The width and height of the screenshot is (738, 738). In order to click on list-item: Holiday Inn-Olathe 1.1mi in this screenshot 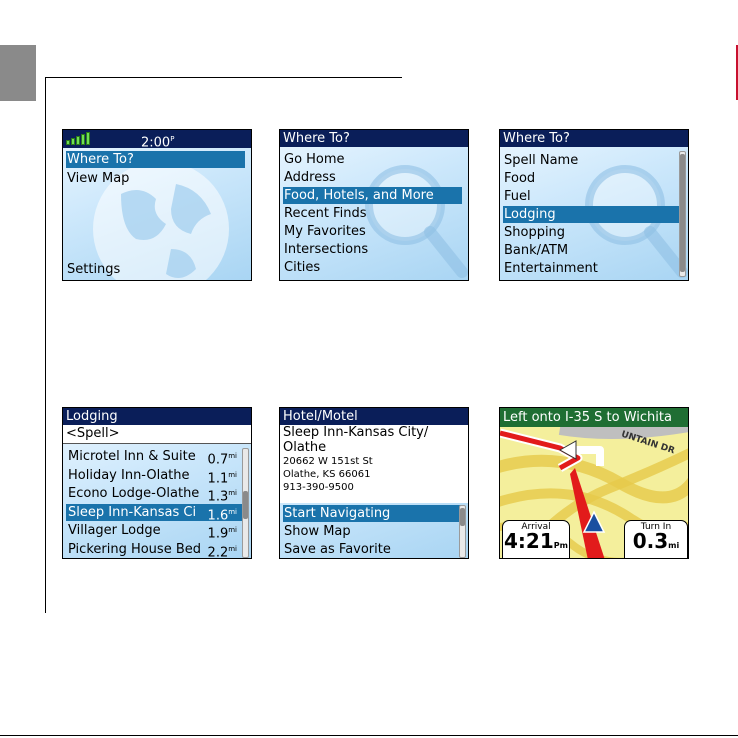, I will do `click(155, 475)`.